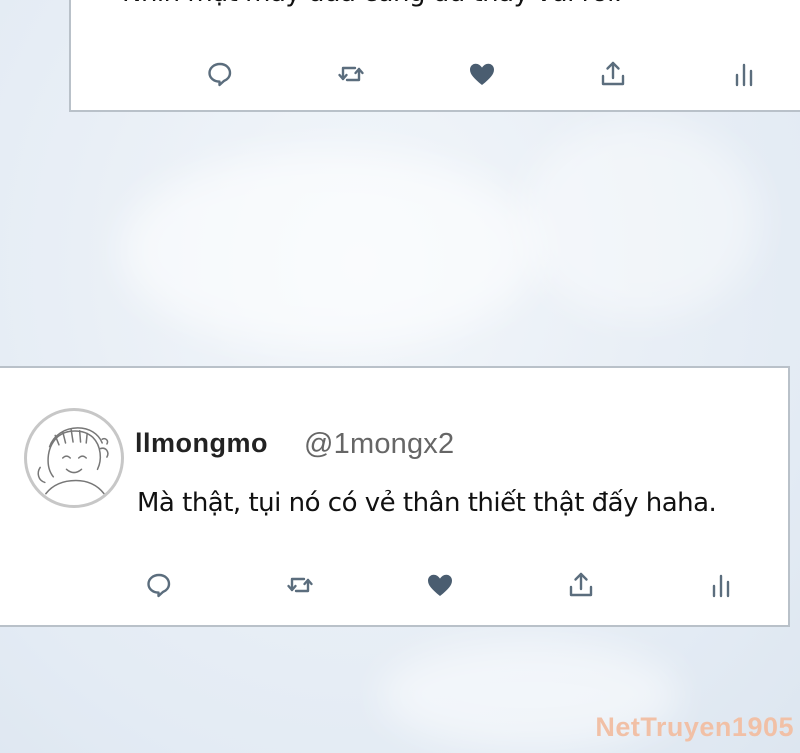 The width and height of the screenshot is (800, 753). Describe the element at coordinates (694, 727) in the screenshot. I see `watermark: NetTruyen1905` at that location.